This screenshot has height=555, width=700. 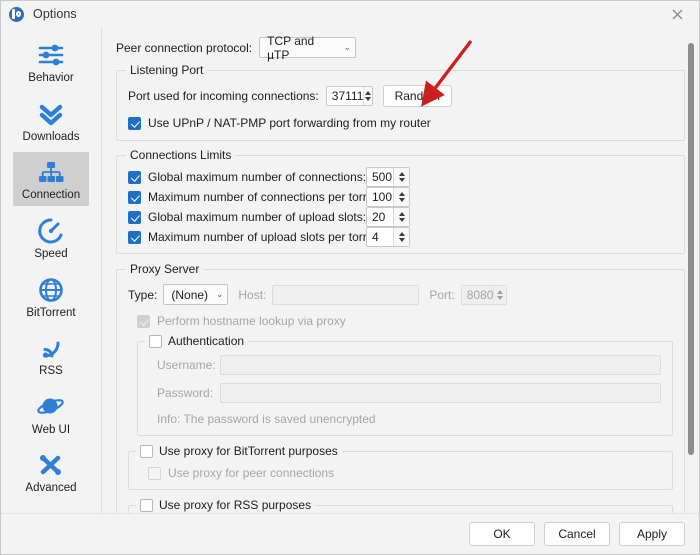 What do you see at coordinates (134, 177) in the screenshot?
I see `global-max-connections-checkbox` at bounding box center [134, 177].